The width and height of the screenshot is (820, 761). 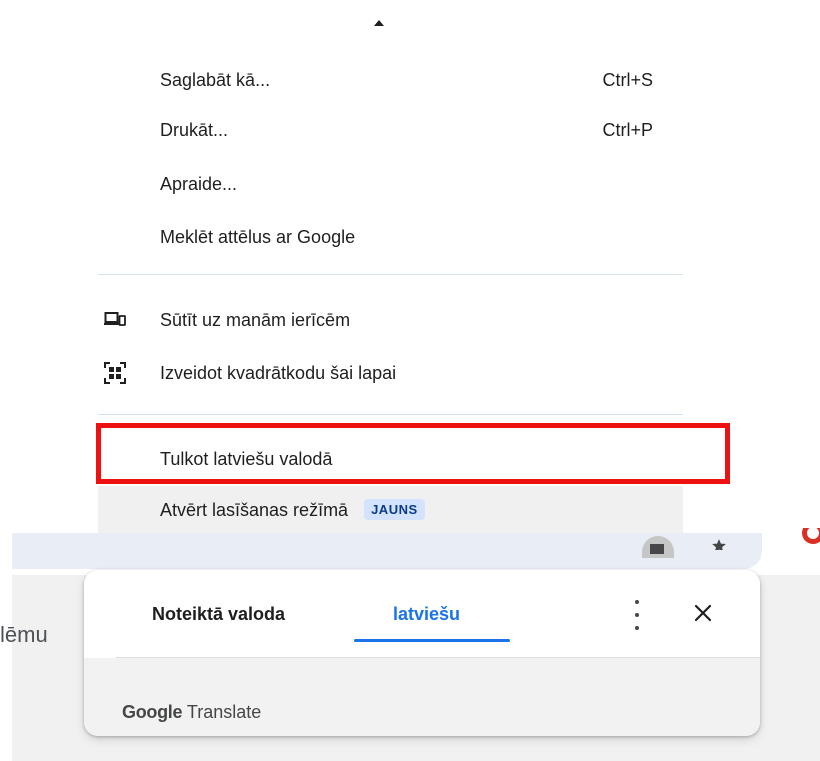 I want to click on menu-caret-icon, so click(x=379, y=23).